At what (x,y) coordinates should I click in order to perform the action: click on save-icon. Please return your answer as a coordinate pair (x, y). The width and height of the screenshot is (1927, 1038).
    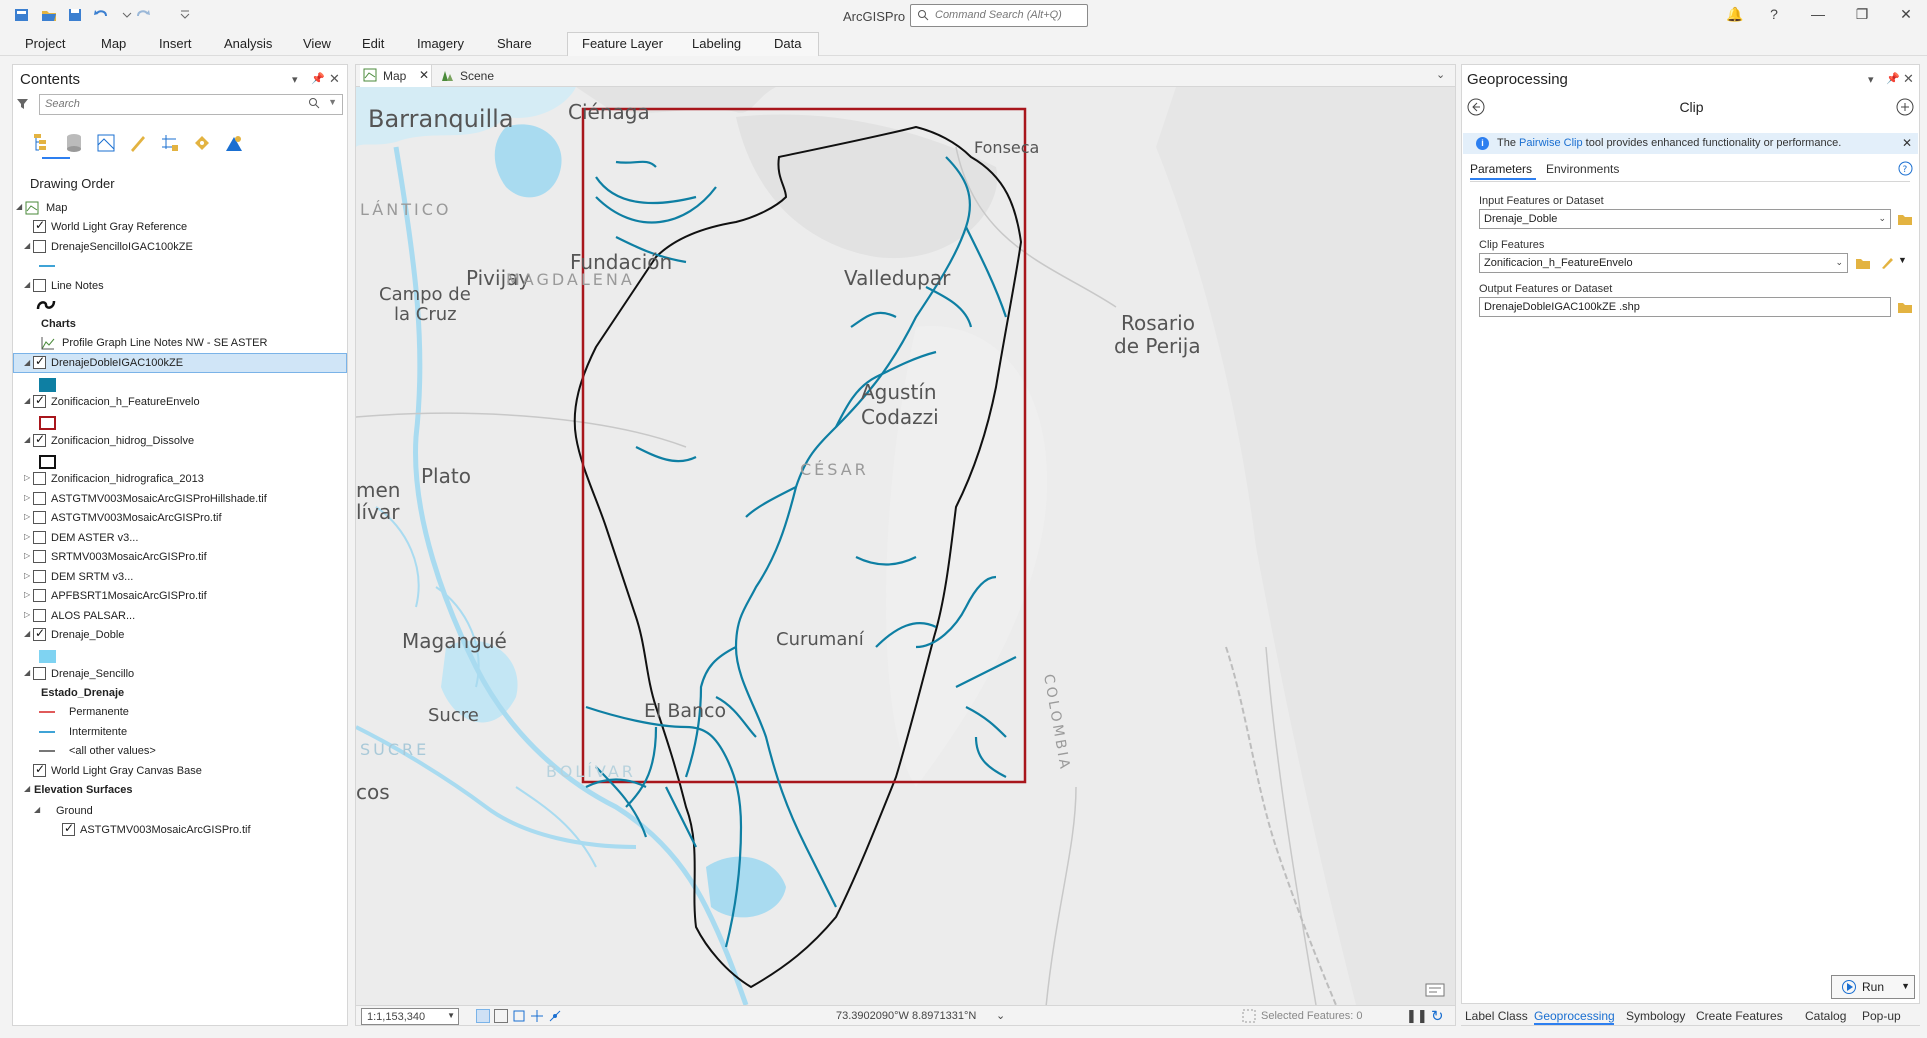
    Looking at the image, I should click on (75, 15).